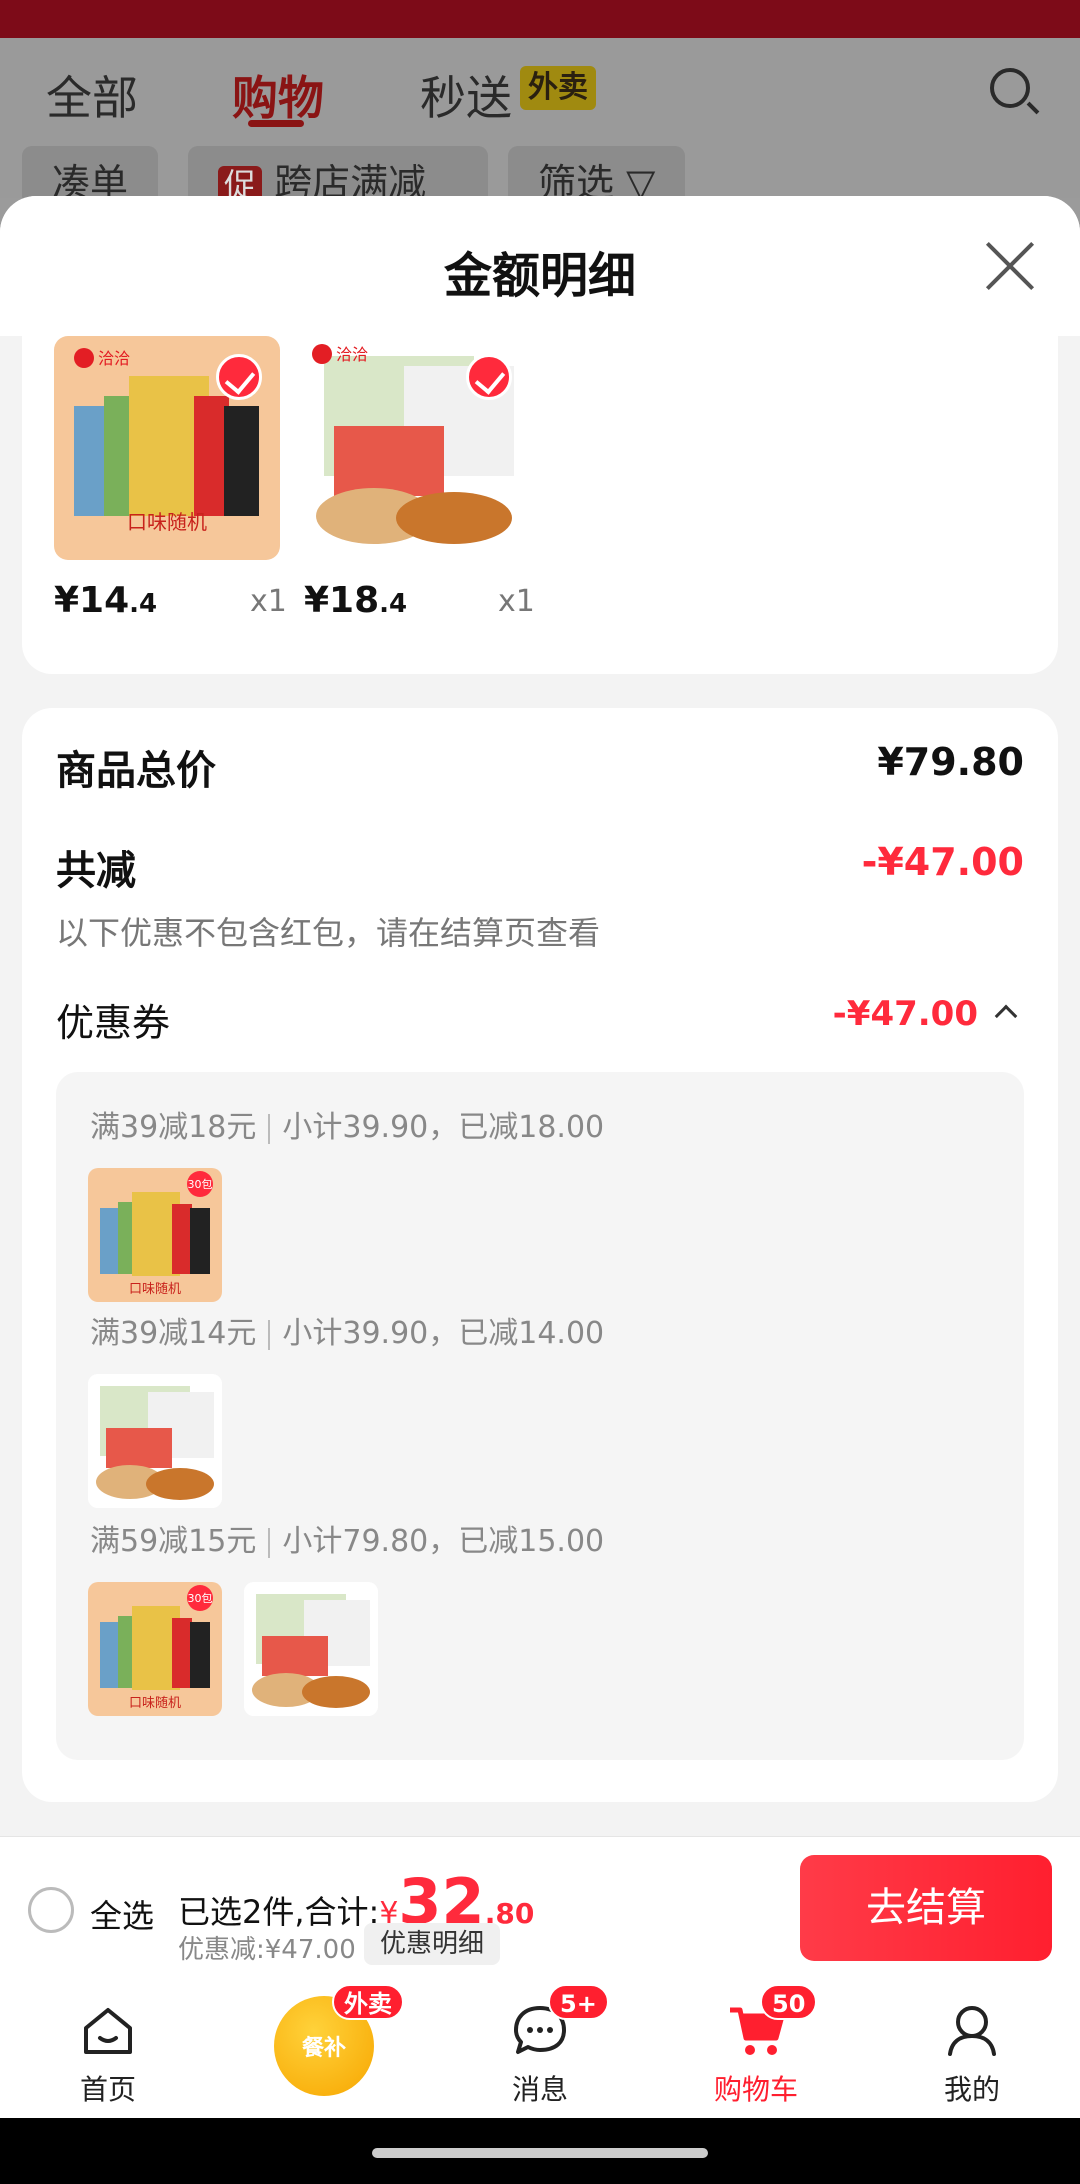 Image resolution: width=1080 pixels, height=2184 pixels. Describe the element at coordinates (539, 2089) in the screenshot. I see `tab-messages-label: 消息` at that location.